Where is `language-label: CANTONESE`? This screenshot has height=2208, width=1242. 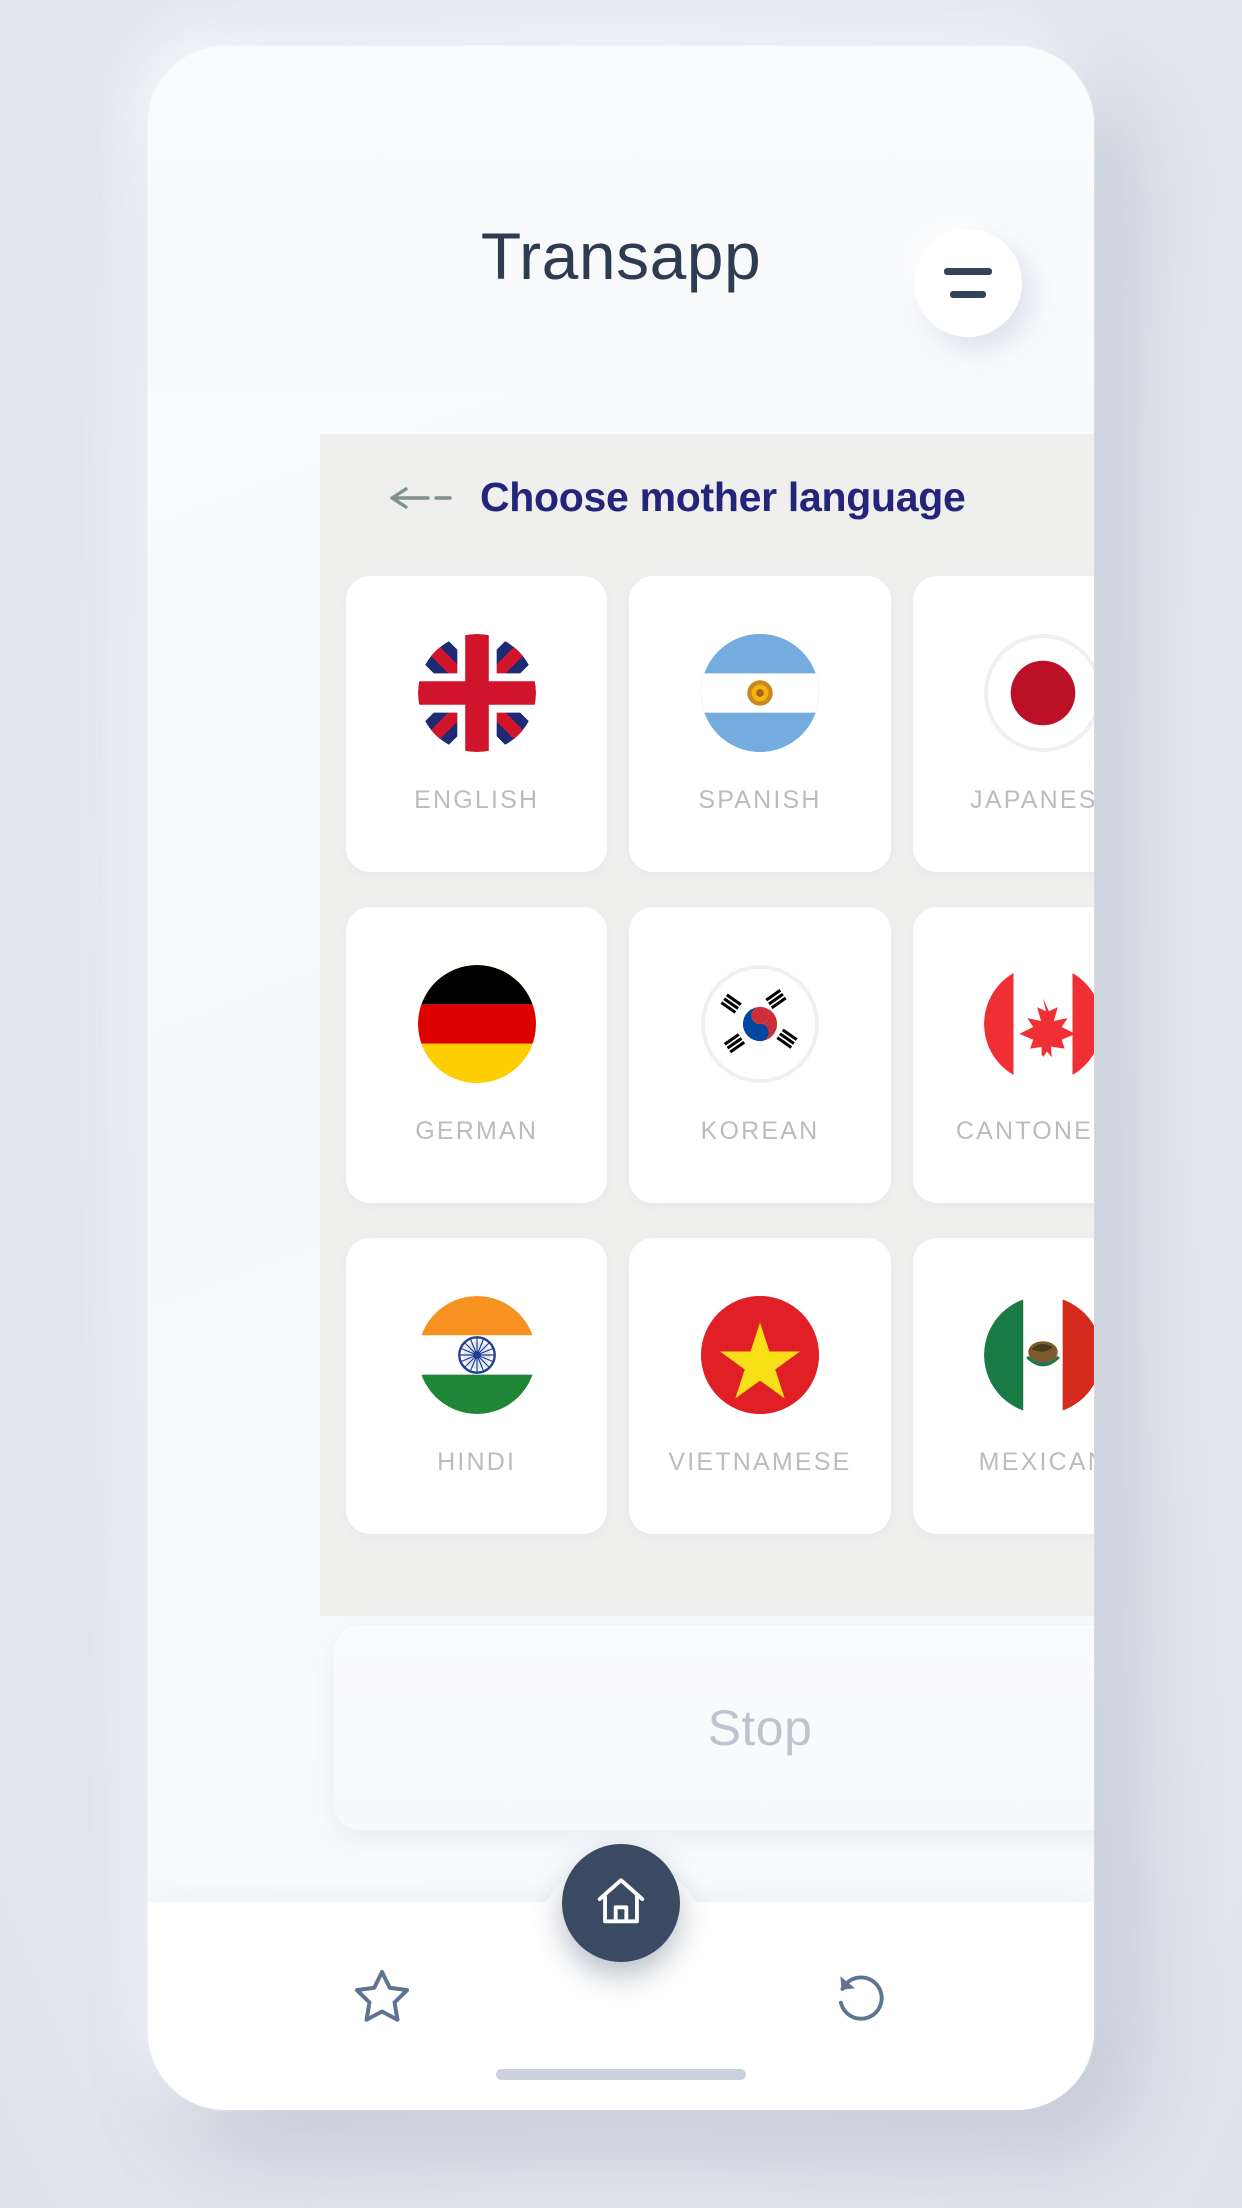
language-label: CANTONESE is located at coordinates (1024, 1130).